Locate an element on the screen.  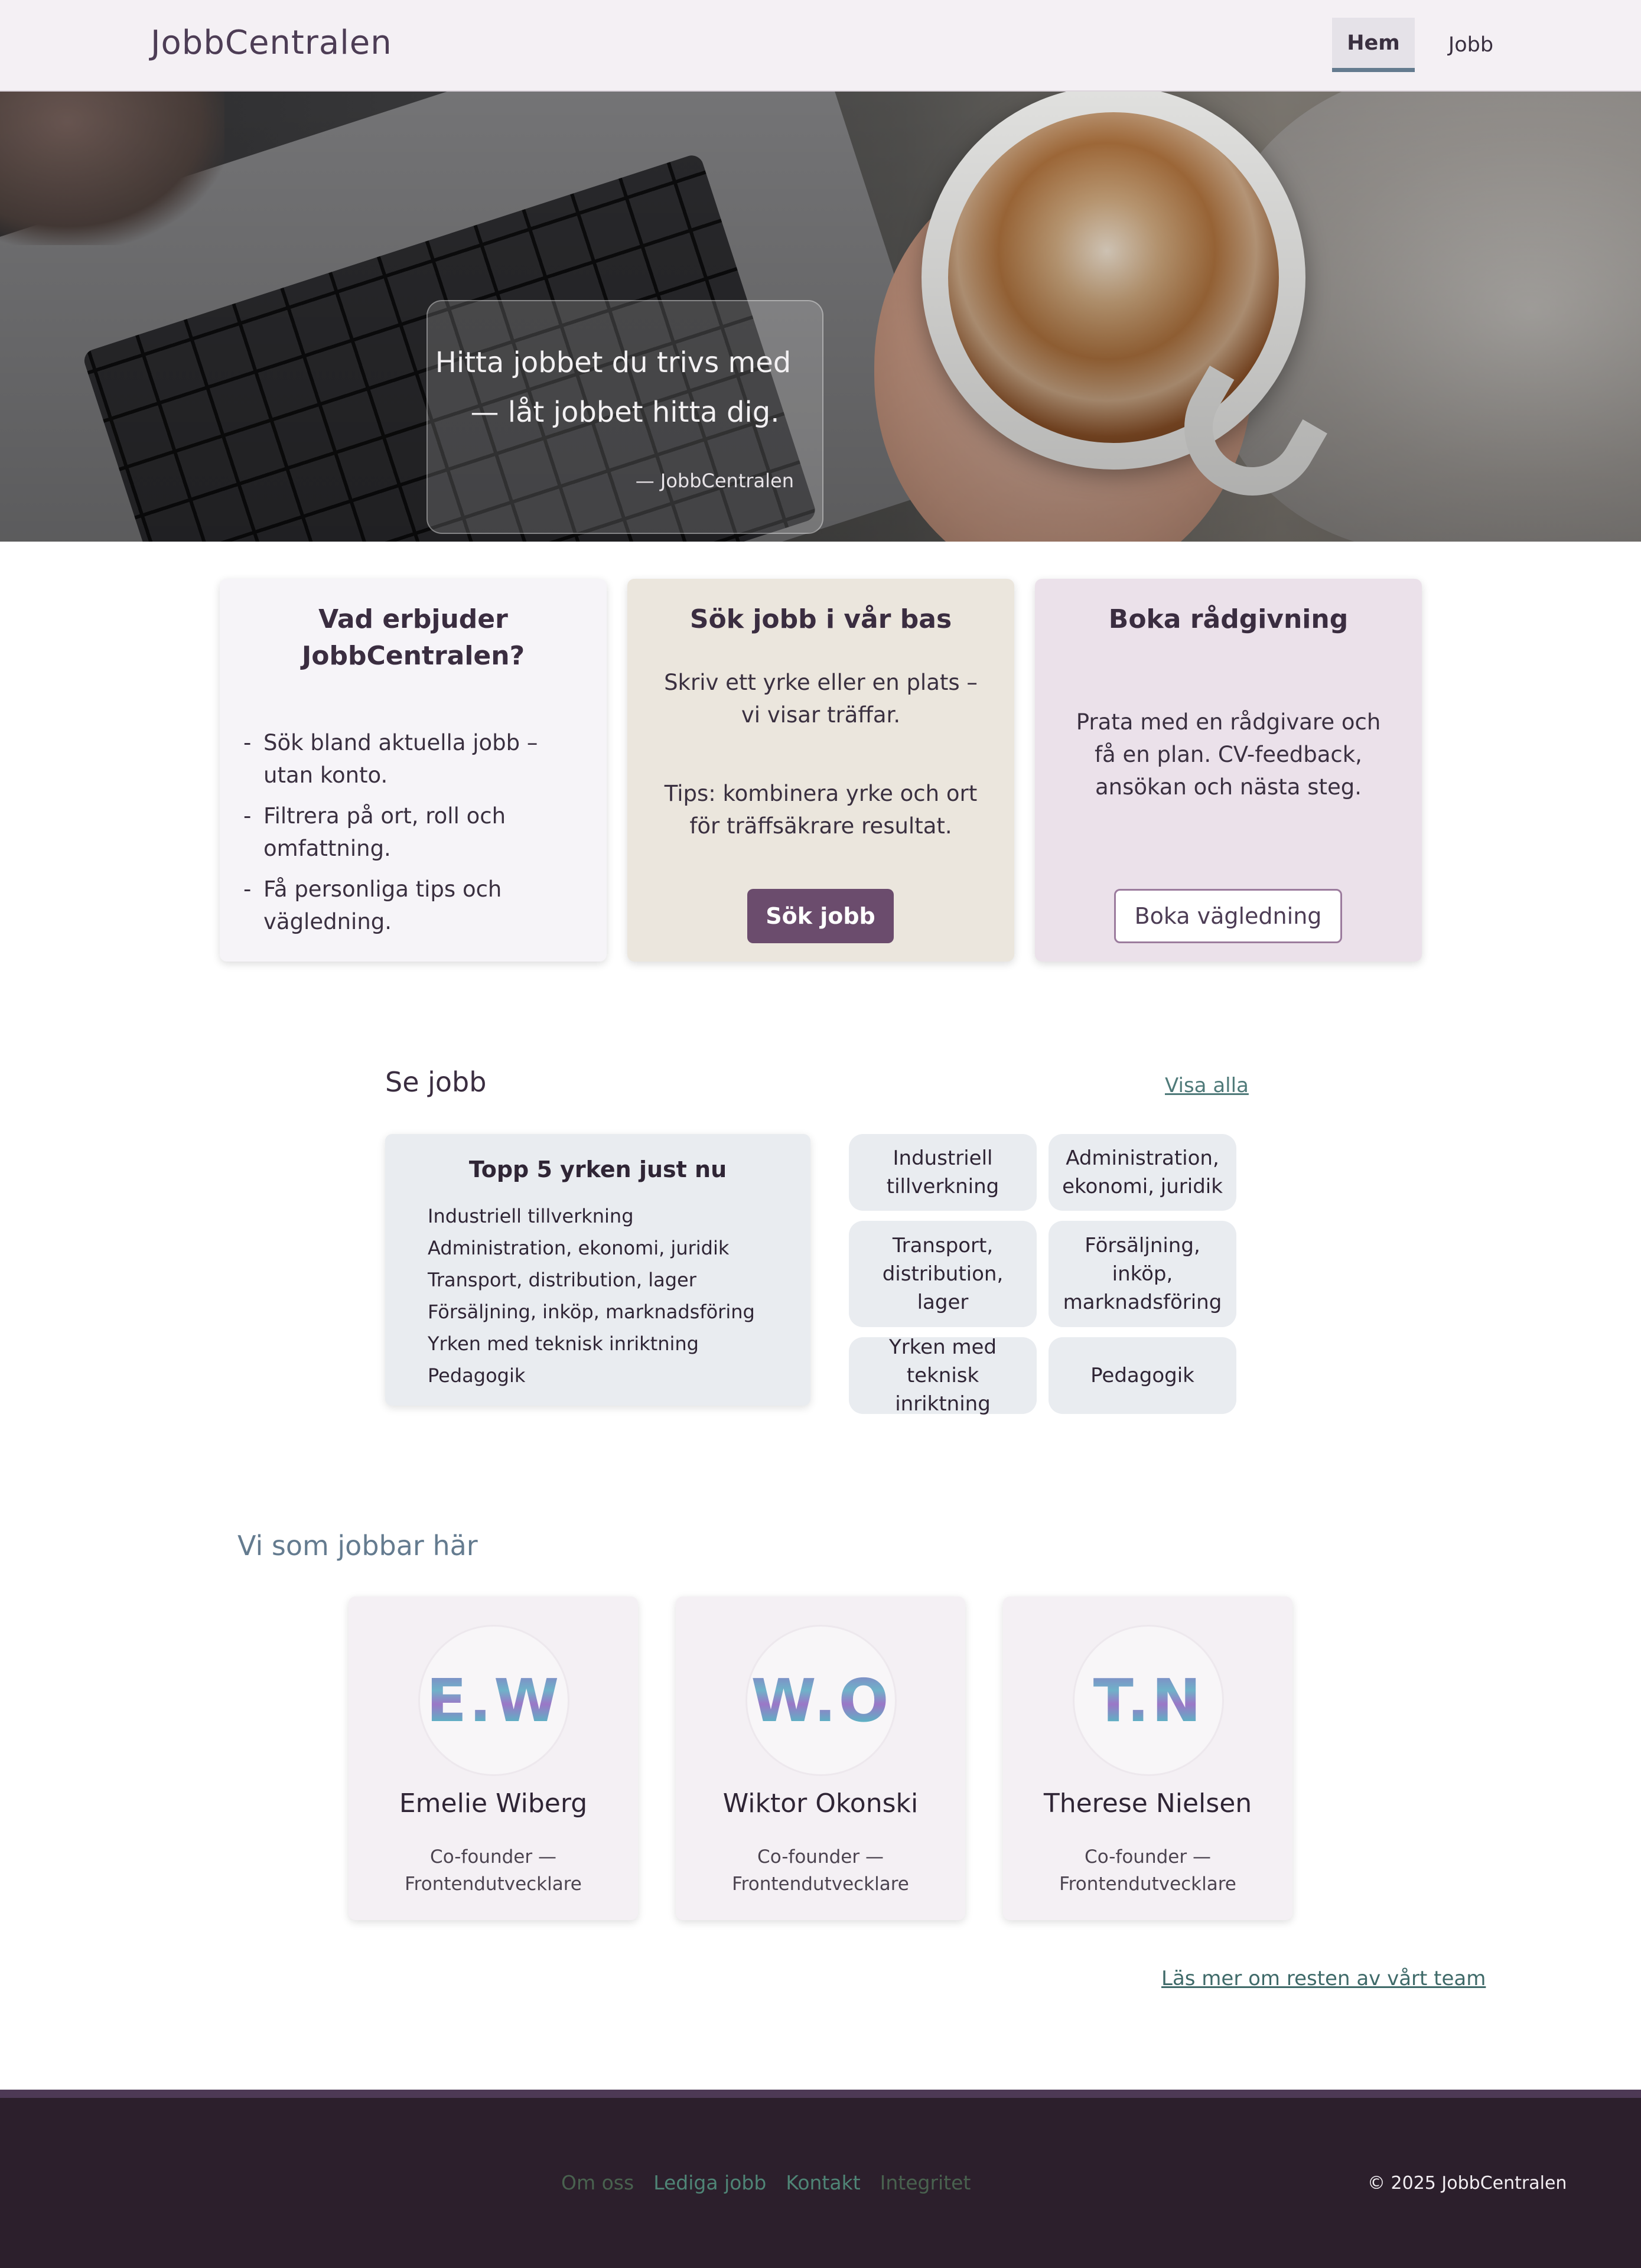
nav-item-jobb: Jobb is located at coordinates (1470, 45).